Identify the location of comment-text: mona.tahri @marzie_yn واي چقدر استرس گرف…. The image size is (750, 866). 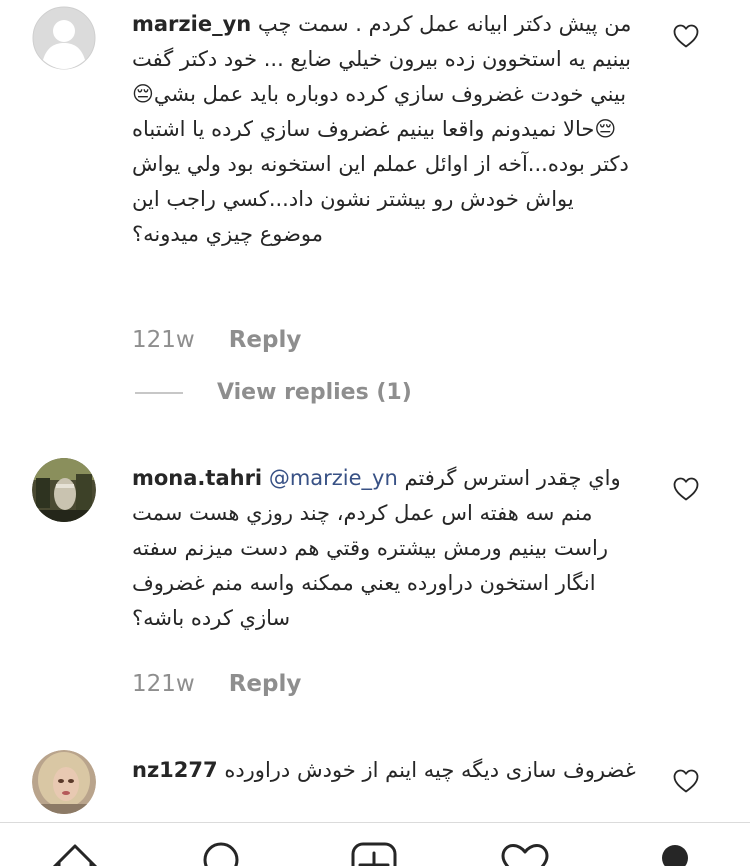
(387, 548).